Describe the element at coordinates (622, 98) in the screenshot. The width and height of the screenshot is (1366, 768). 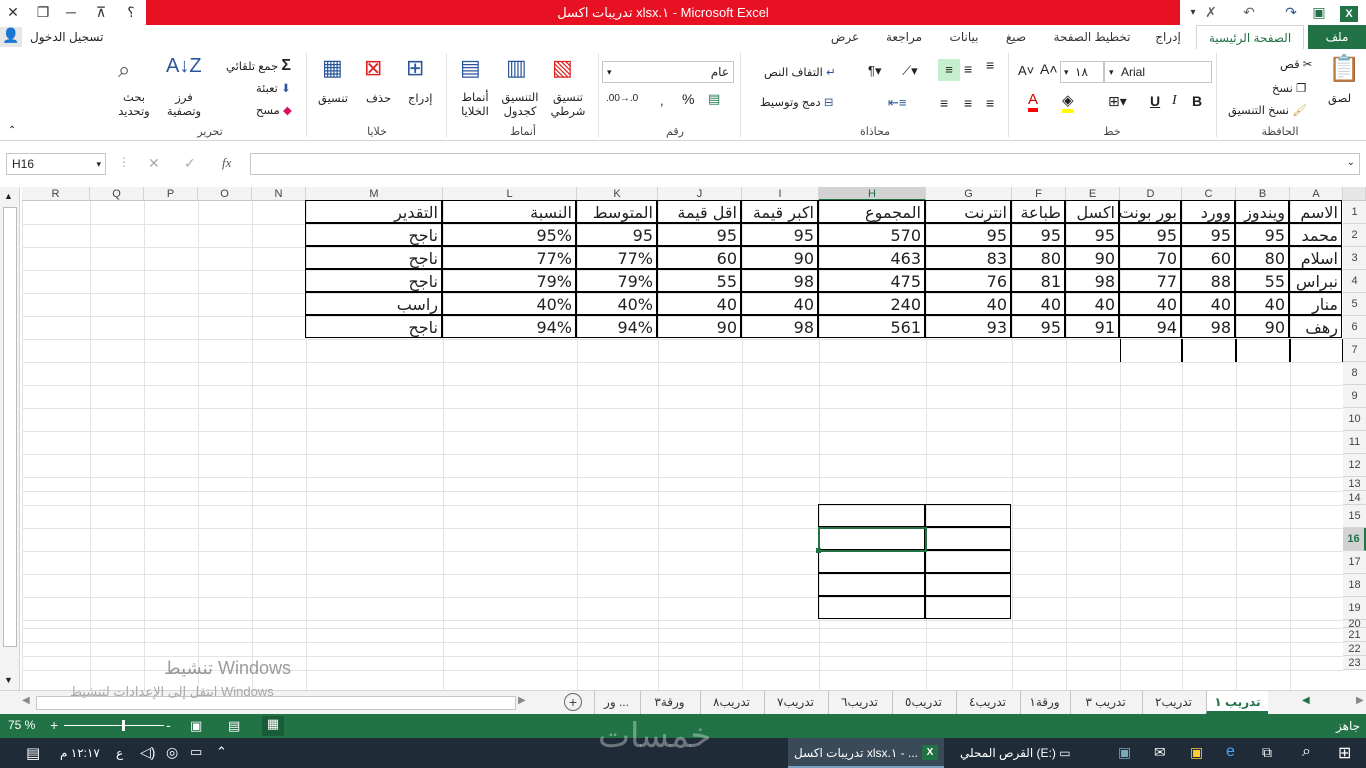
I see `decimal-decrease-icon: .00→.0` at that location.